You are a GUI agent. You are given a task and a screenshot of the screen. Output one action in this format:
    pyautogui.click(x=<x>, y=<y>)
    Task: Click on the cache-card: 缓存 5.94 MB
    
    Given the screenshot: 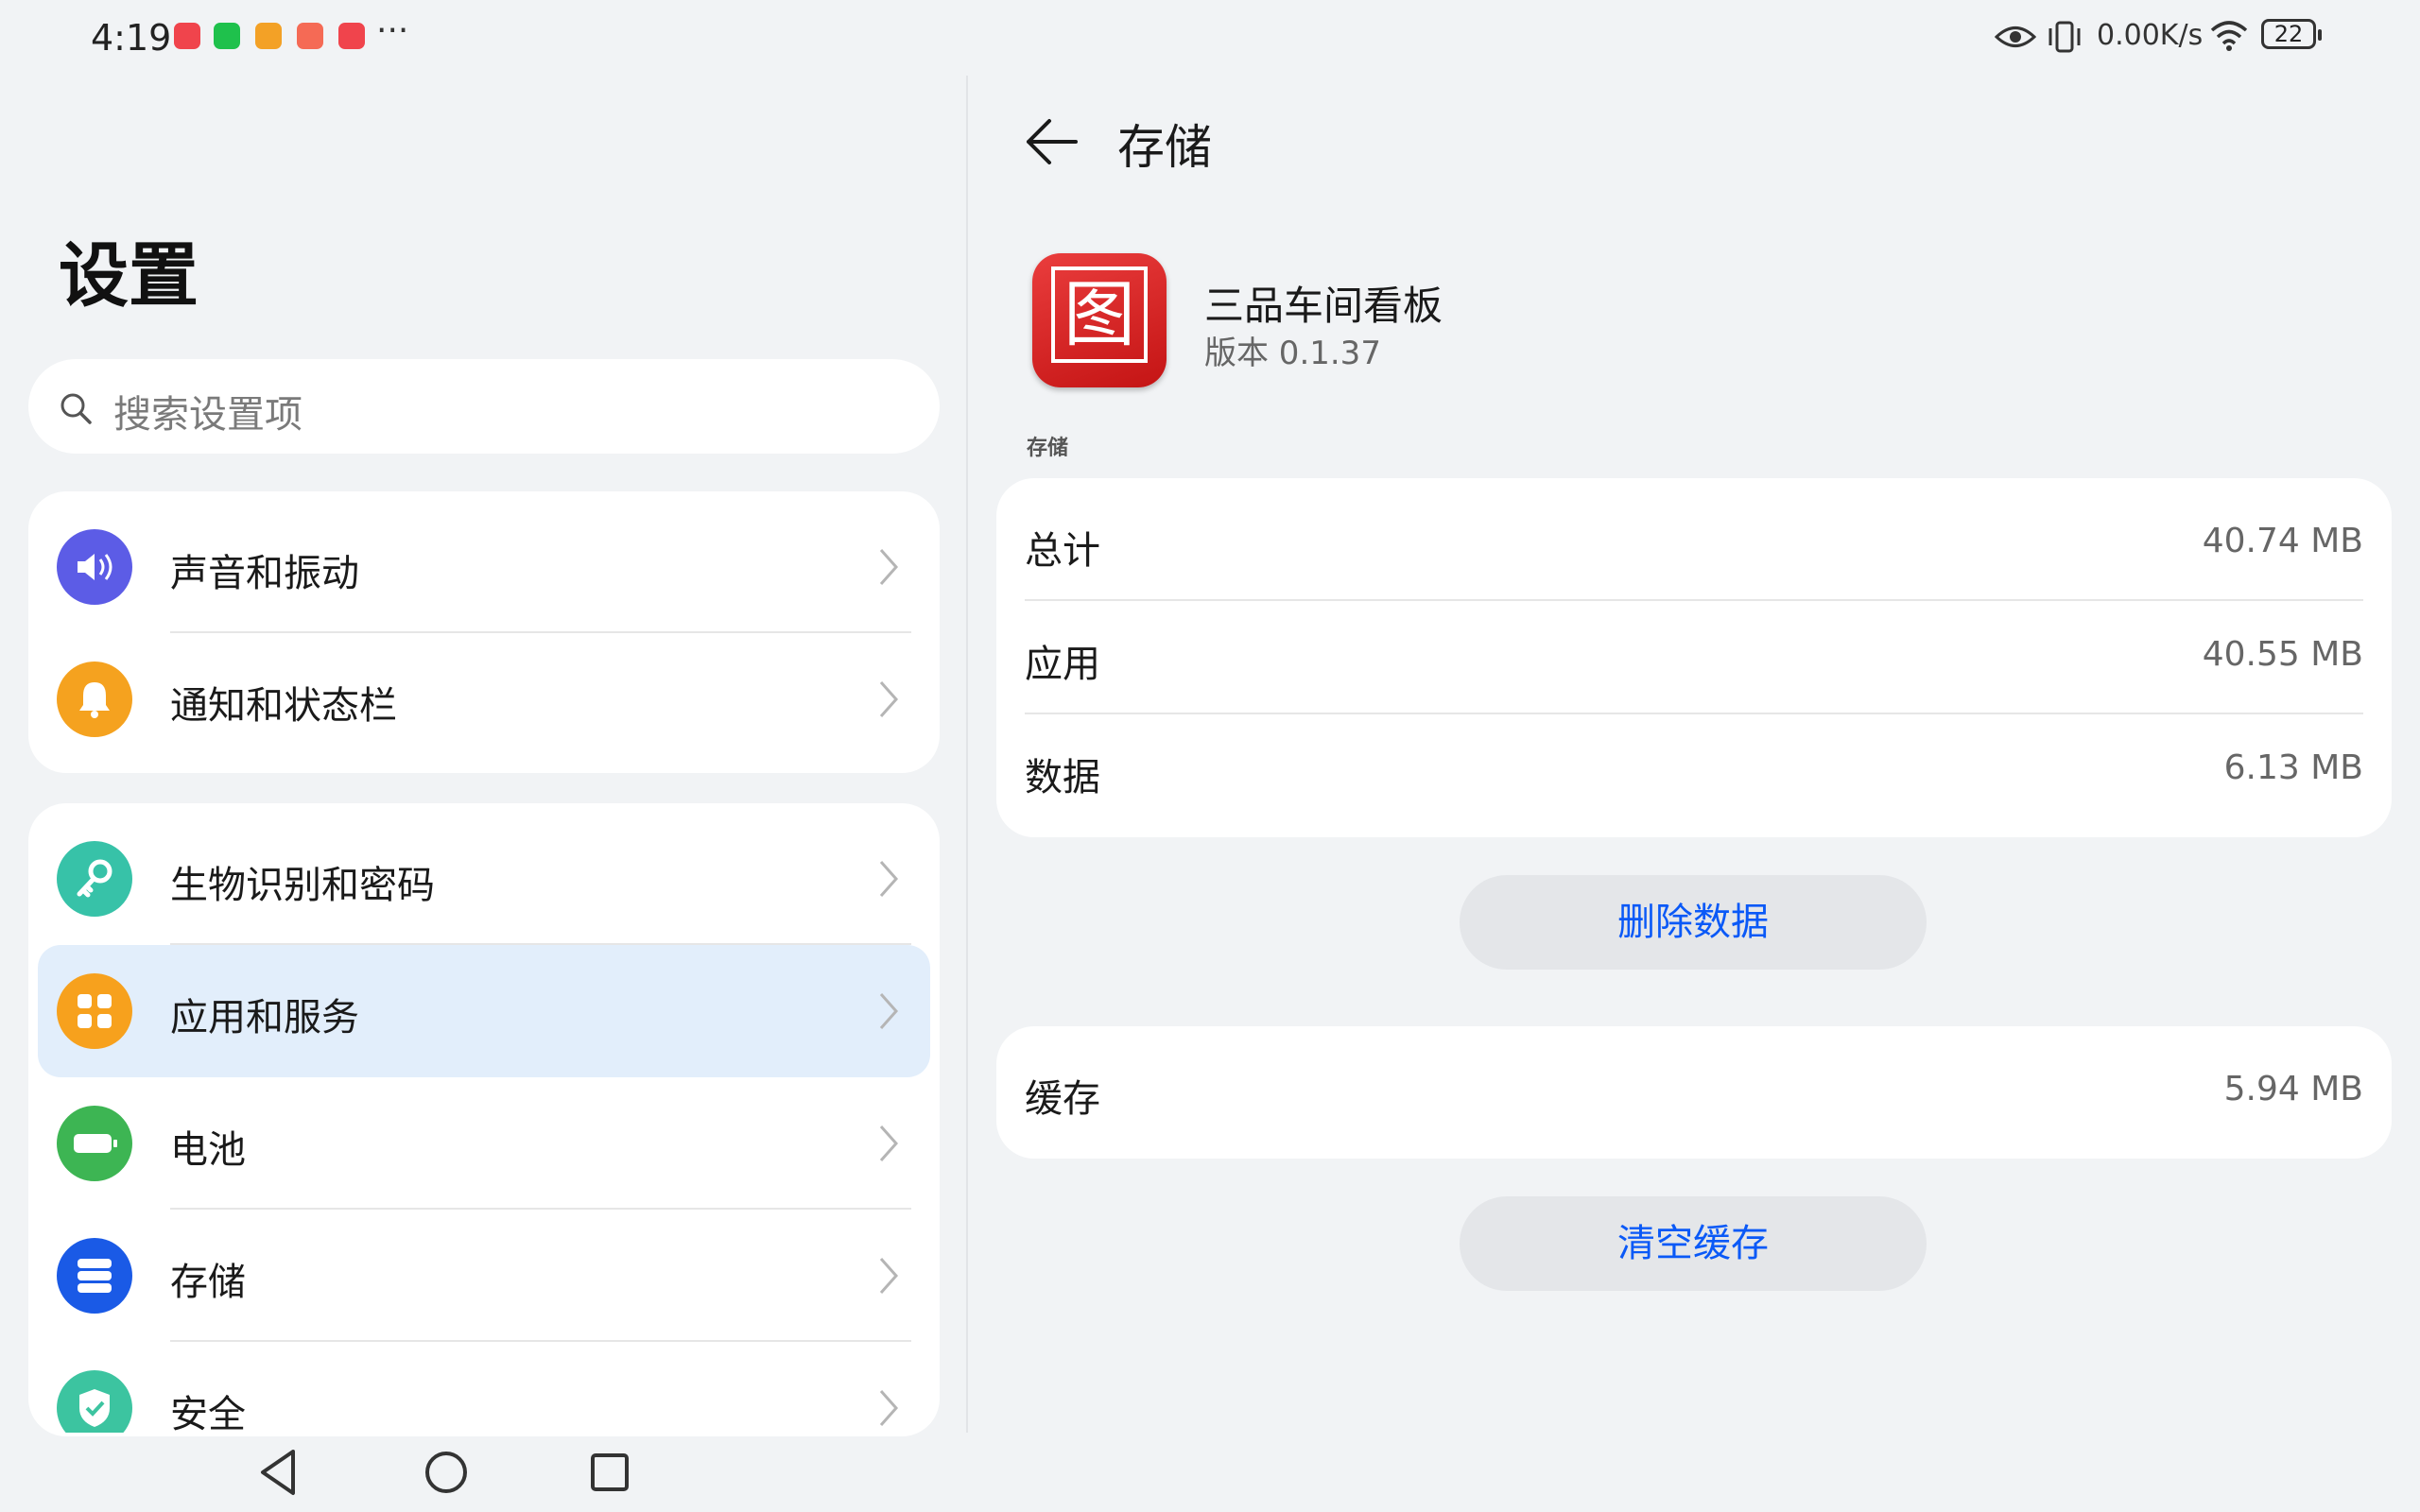 What is the action you would take?
    pyautogui.click(x=1694, y=1092)
    